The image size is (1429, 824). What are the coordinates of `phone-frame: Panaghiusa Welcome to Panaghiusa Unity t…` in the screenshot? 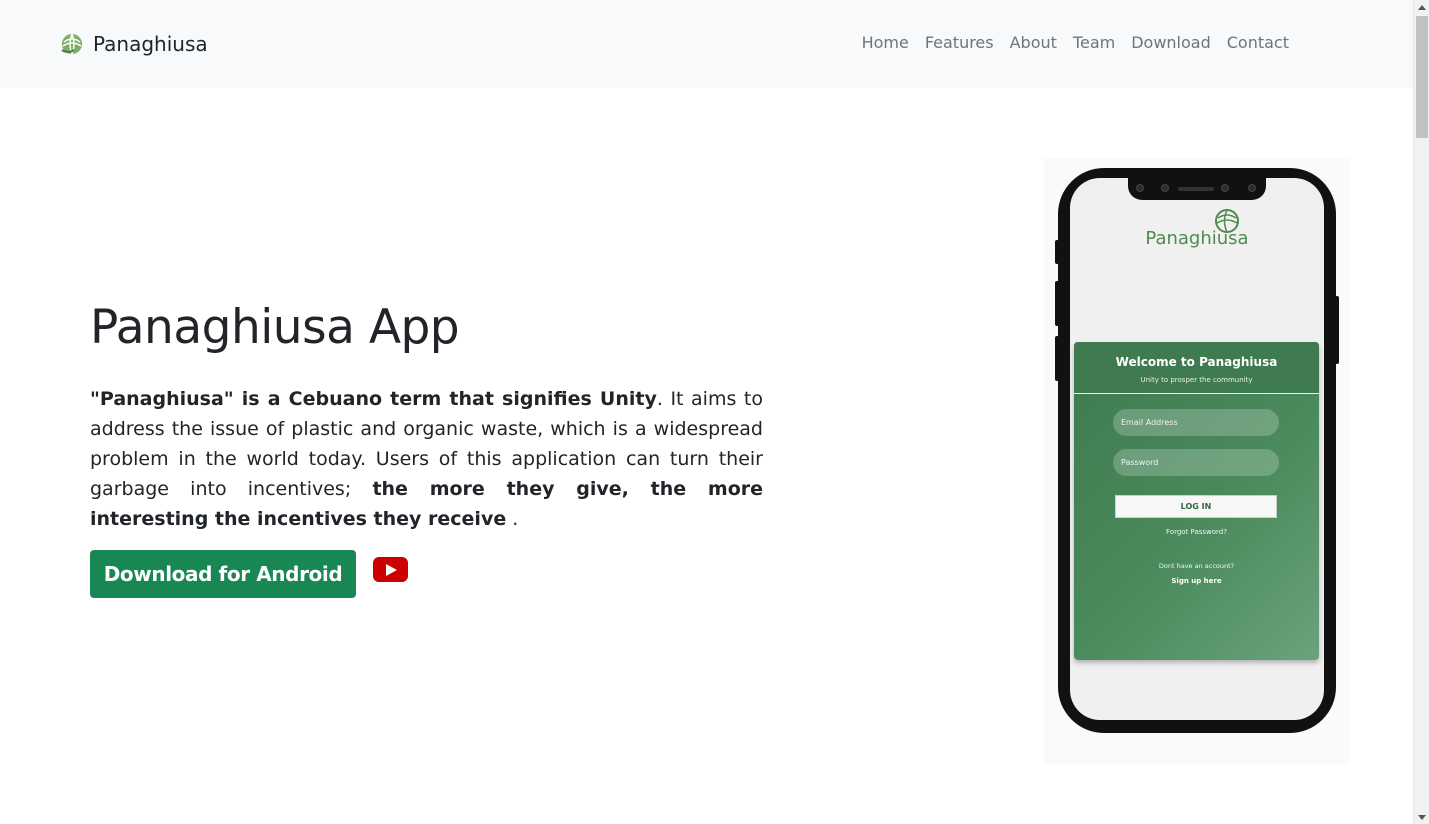 It's located at (1197, 450).